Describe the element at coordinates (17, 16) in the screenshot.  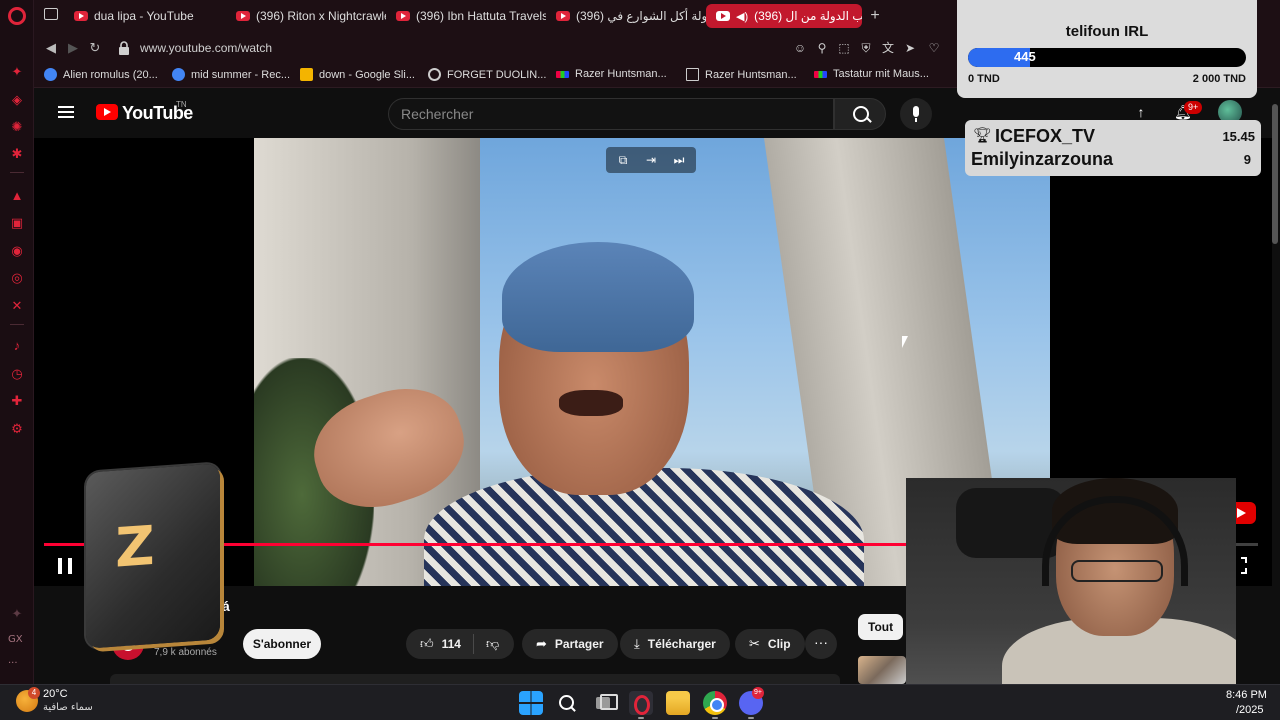
I see `opera-logo-icon` at that location.